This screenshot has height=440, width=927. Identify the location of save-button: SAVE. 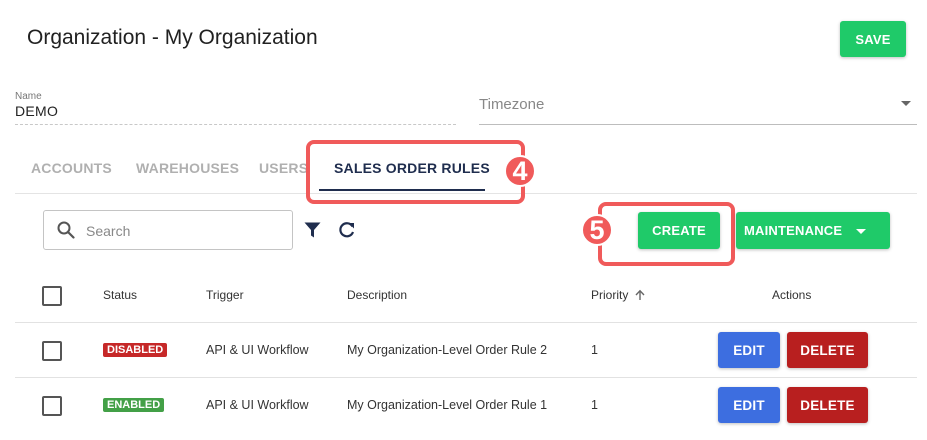
(873, 39).